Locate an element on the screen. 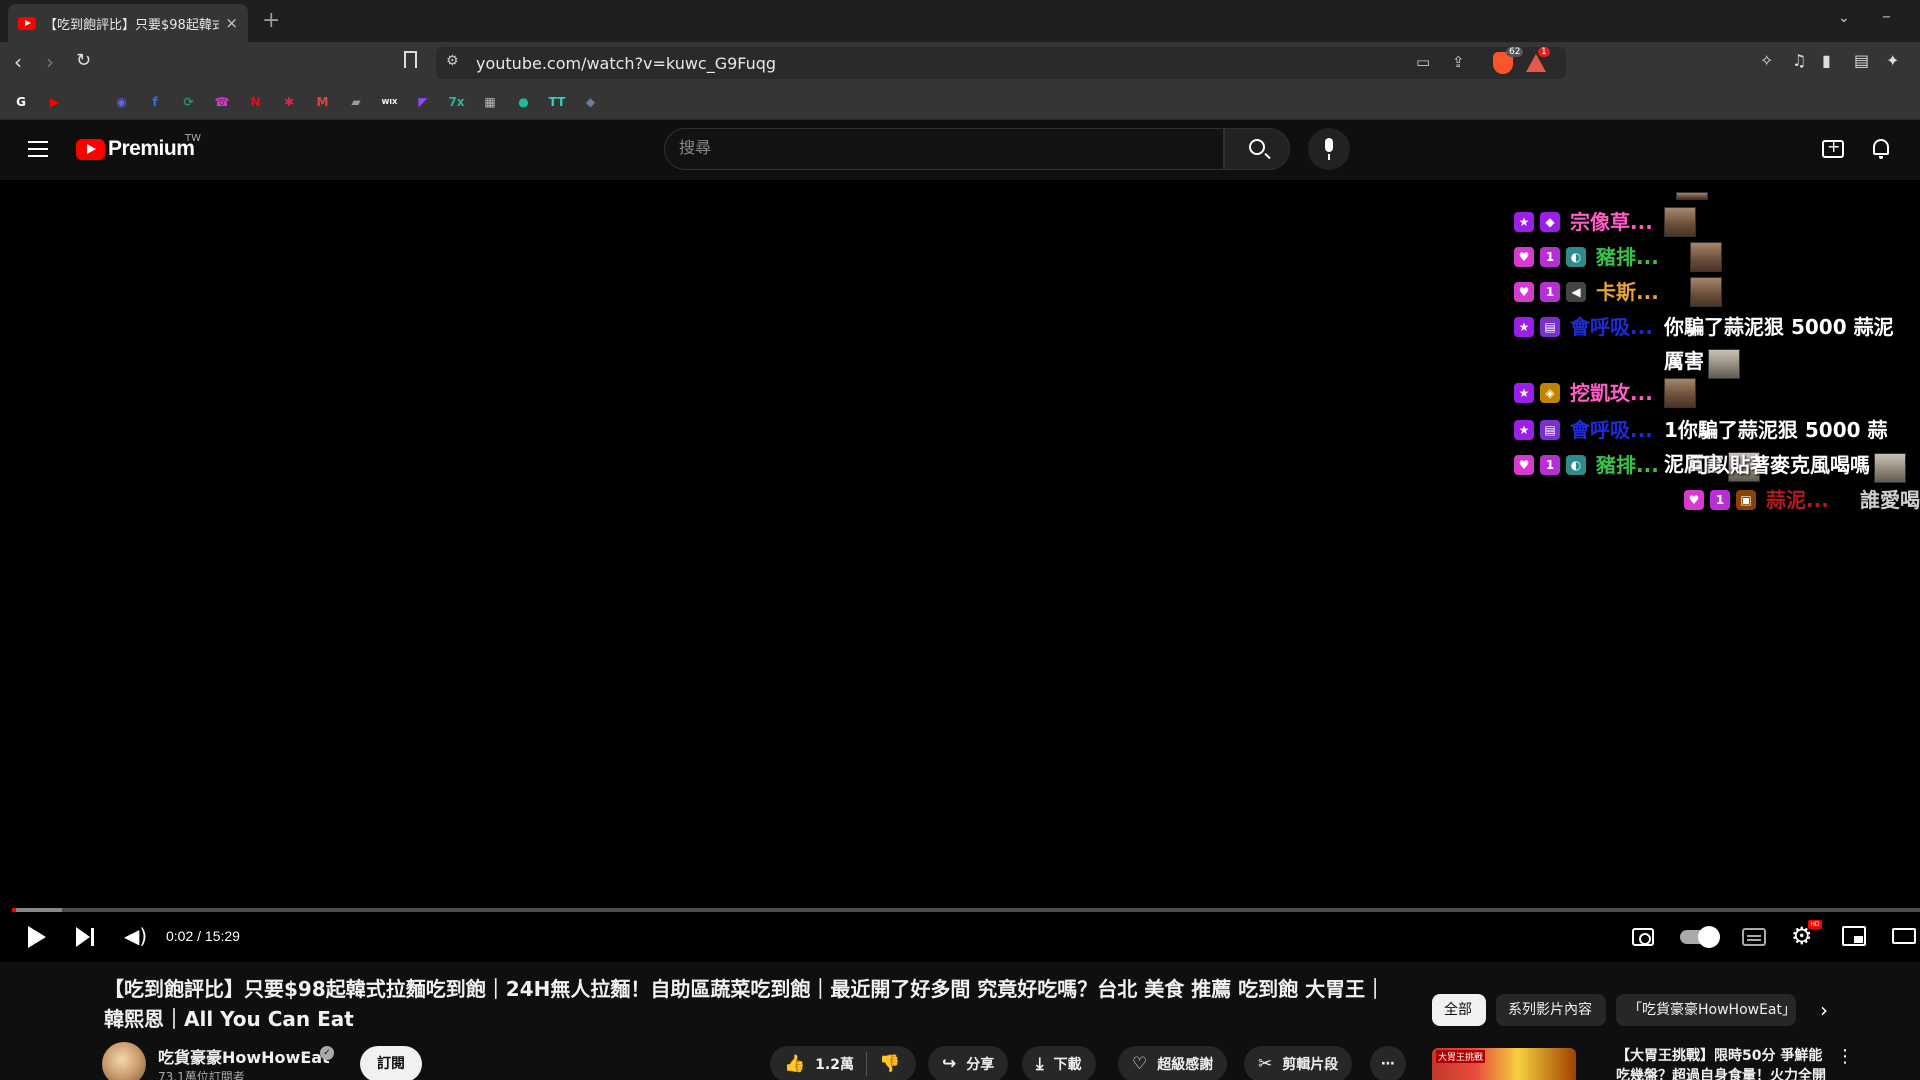 The height and width of the screenshot is (1080, 1920). download-label: 下載 is located at coordinates (1067, 1065).